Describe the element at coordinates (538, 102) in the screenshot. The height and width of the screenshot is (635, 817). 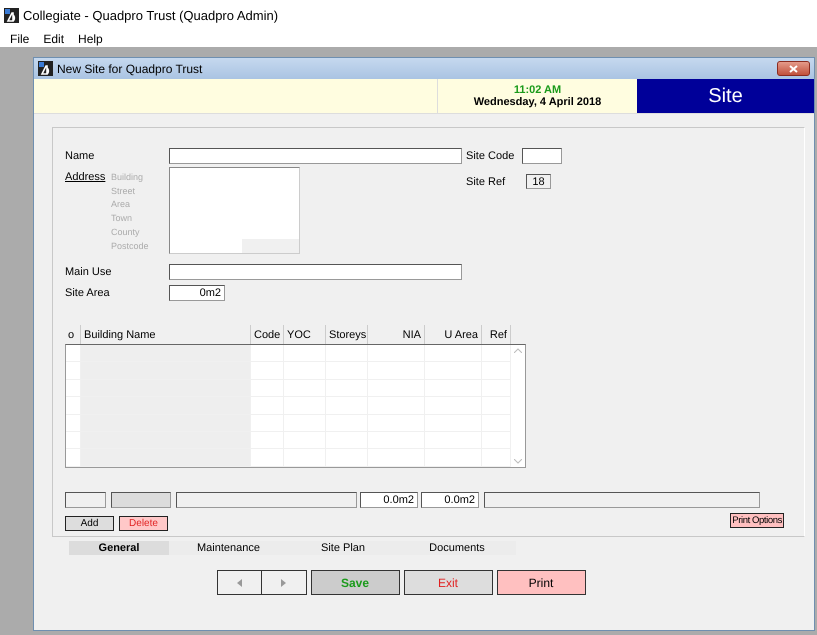
I see `clock-date: Wednesday, 4 April 2018` at that location.